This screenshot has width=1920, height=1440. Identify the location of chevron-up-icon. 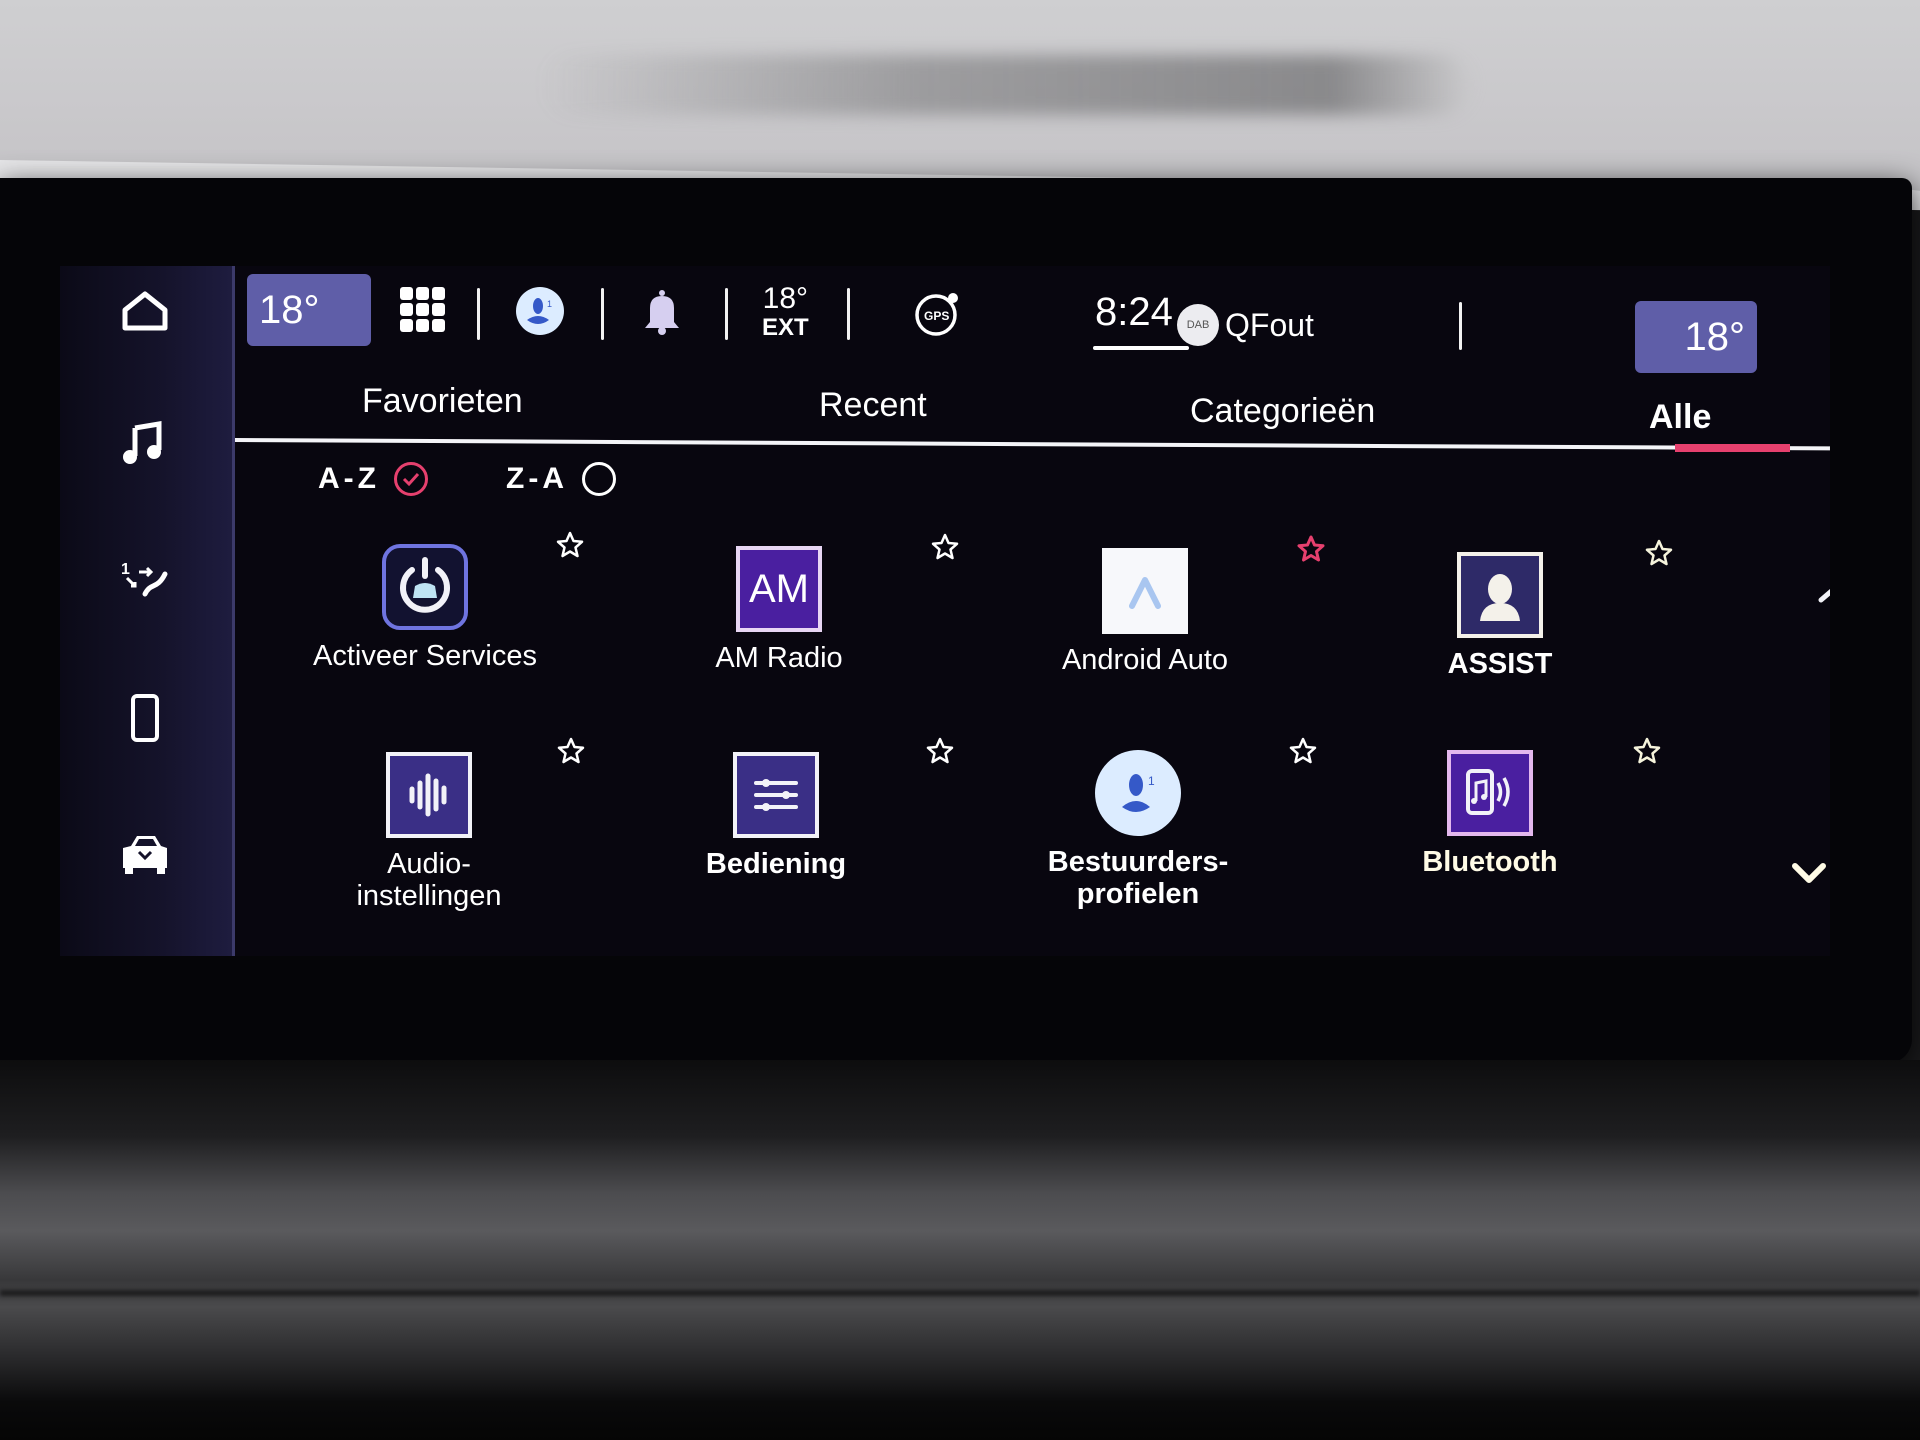
(1821, 593).